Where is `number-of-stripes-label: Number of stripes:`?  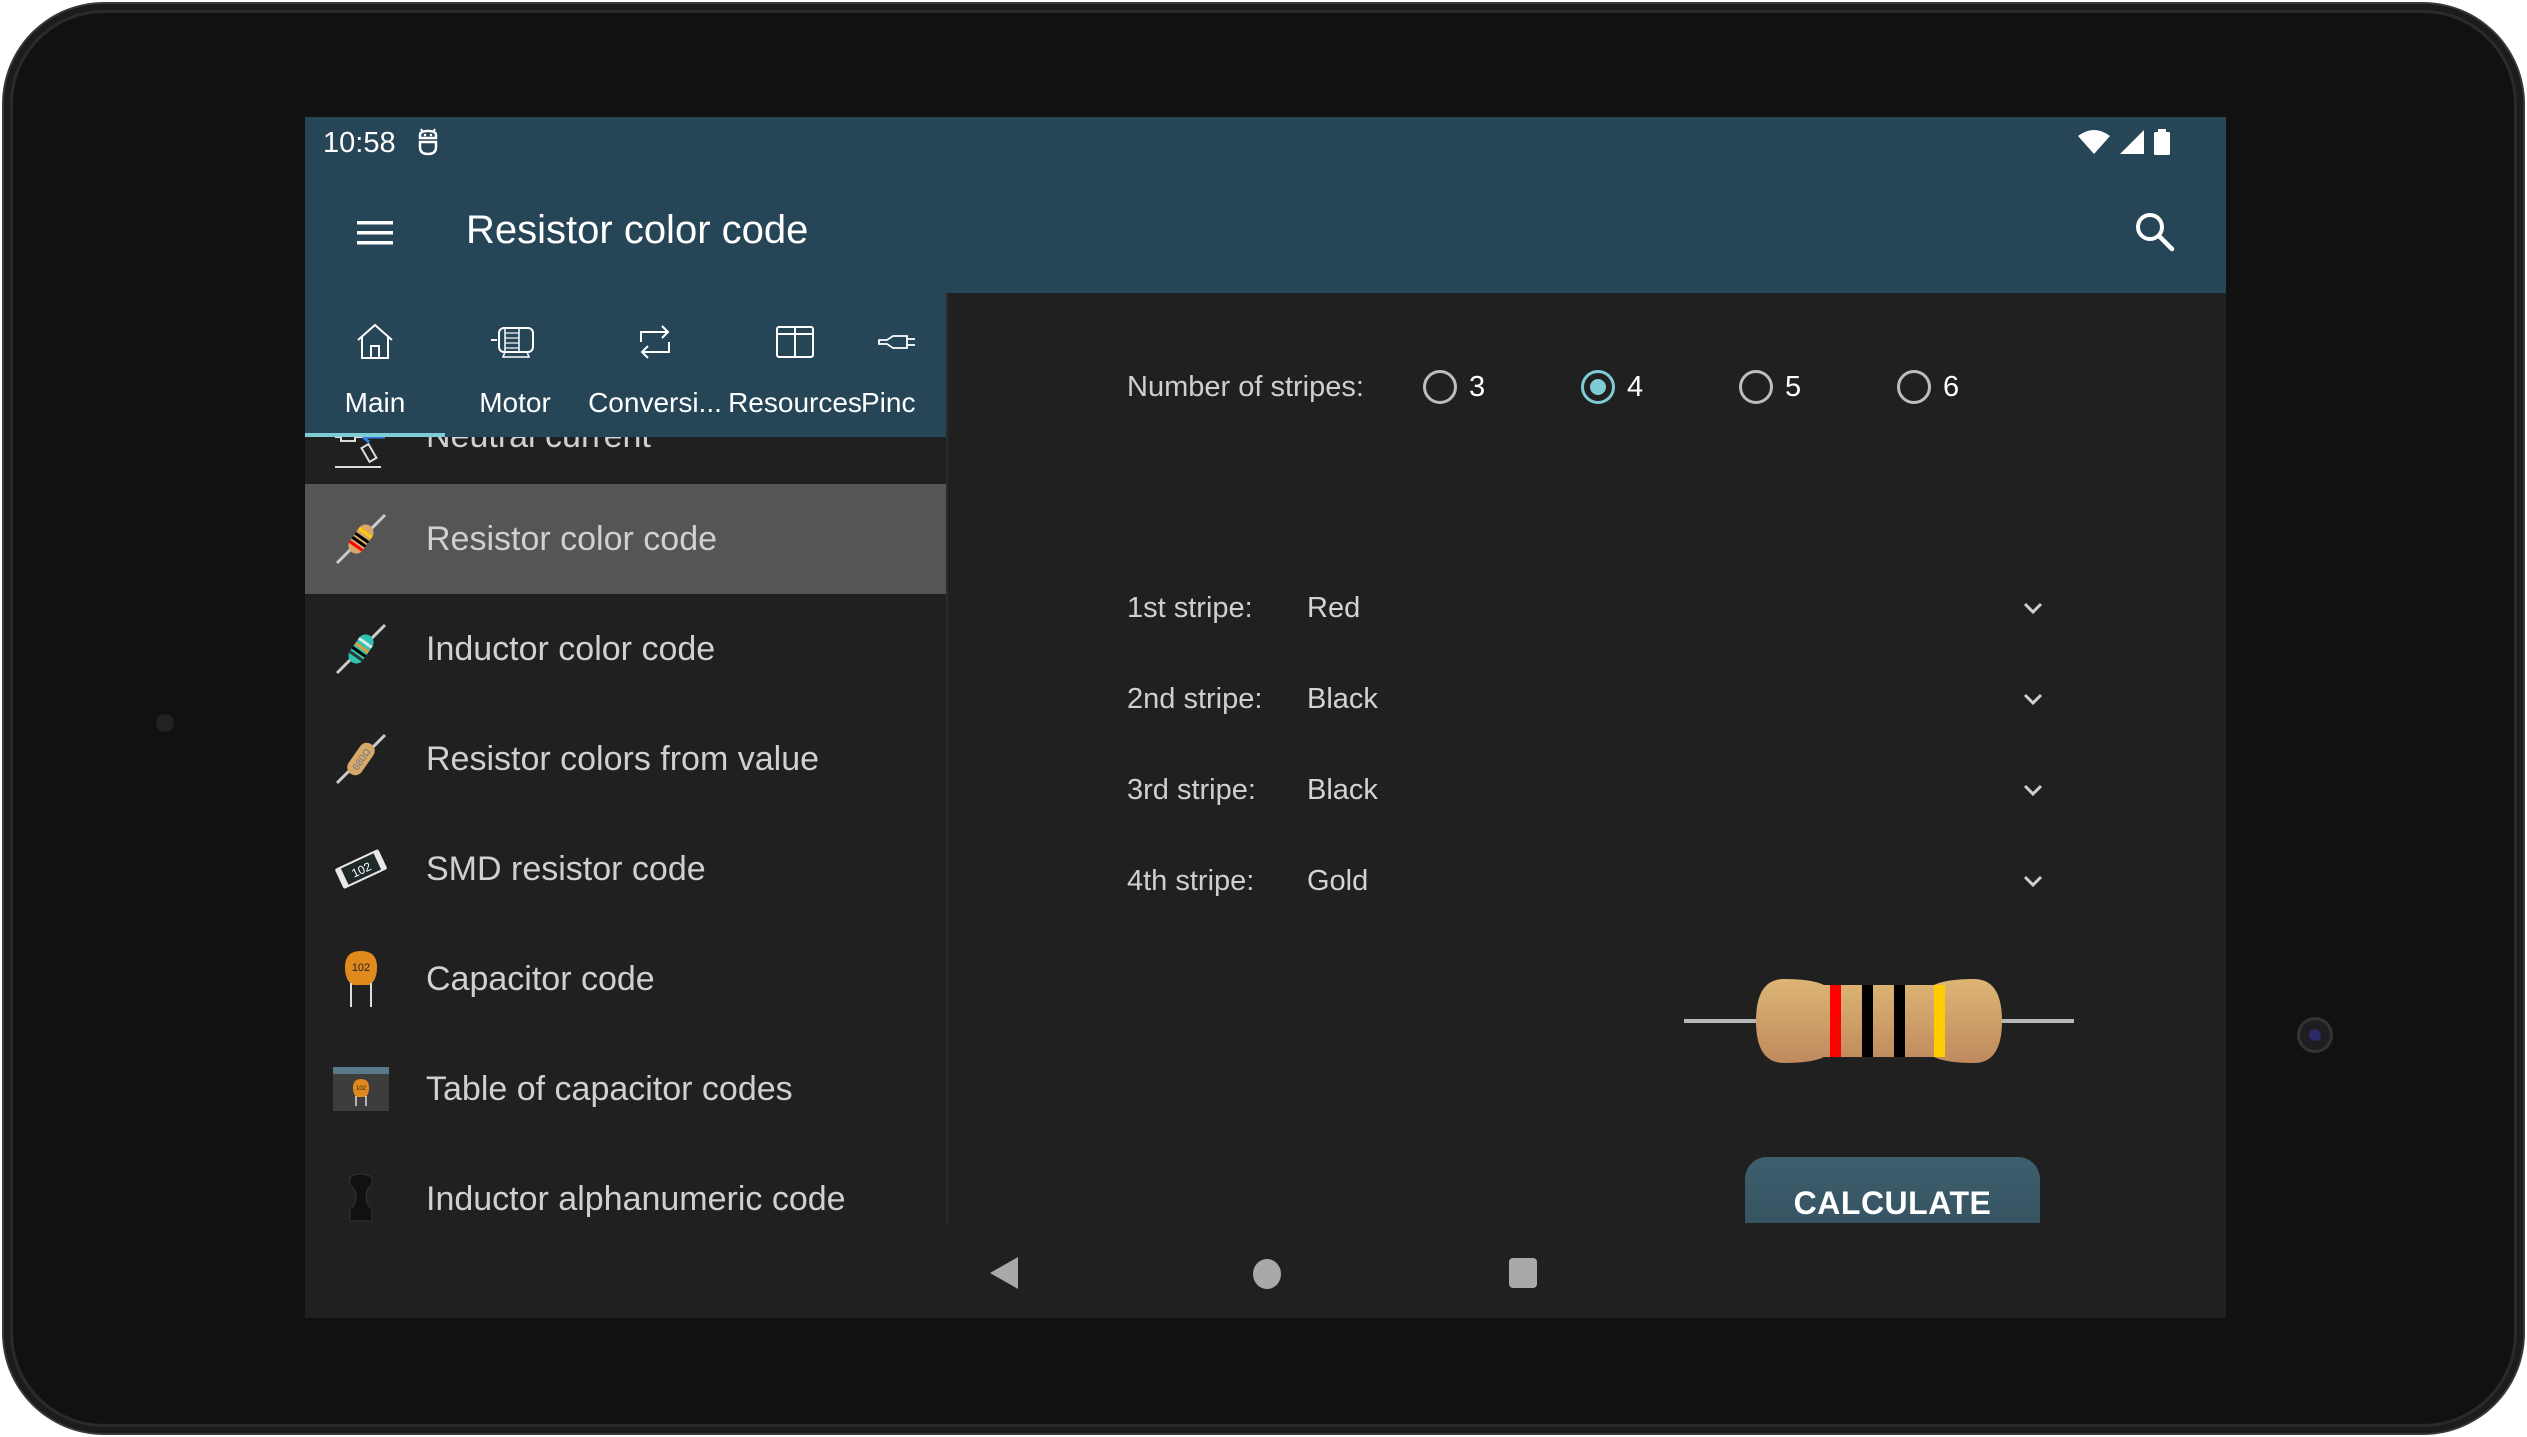
number-of-stripes-label: Number of stripes: is located at coordinates (1245, 386).